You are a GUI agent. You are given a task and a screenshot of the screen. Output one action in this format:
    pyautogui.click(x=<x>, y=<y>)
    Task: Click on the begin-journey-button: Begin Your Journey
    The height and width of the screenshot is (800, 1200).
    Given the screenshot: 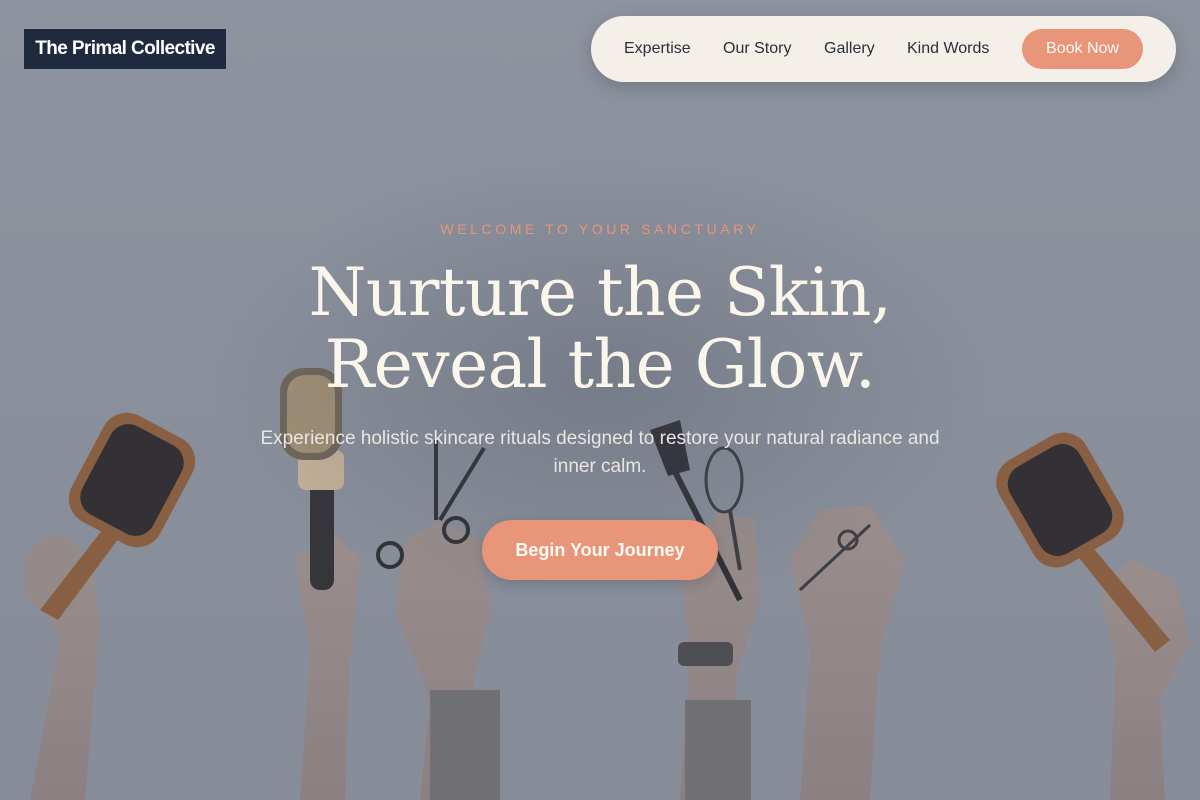 What is the action you would take?
    pyautogui.click(x=600, y=550)
    